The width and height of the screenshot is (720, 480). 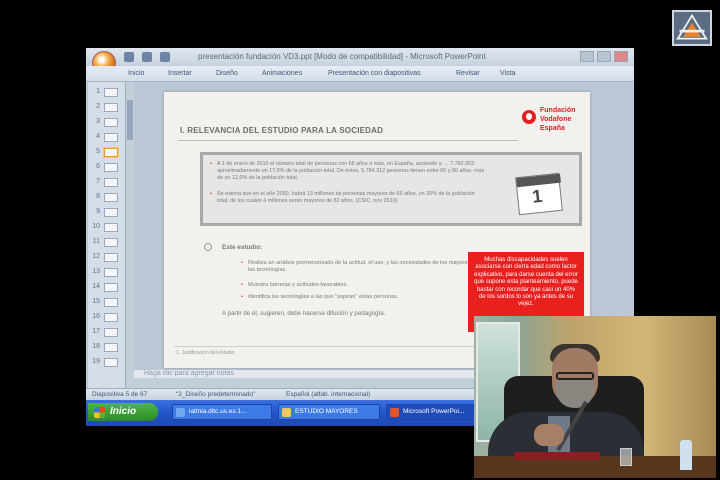 I want to click on tab-presentacion: Presentación con diapositivas, so click(x=374, y=73).